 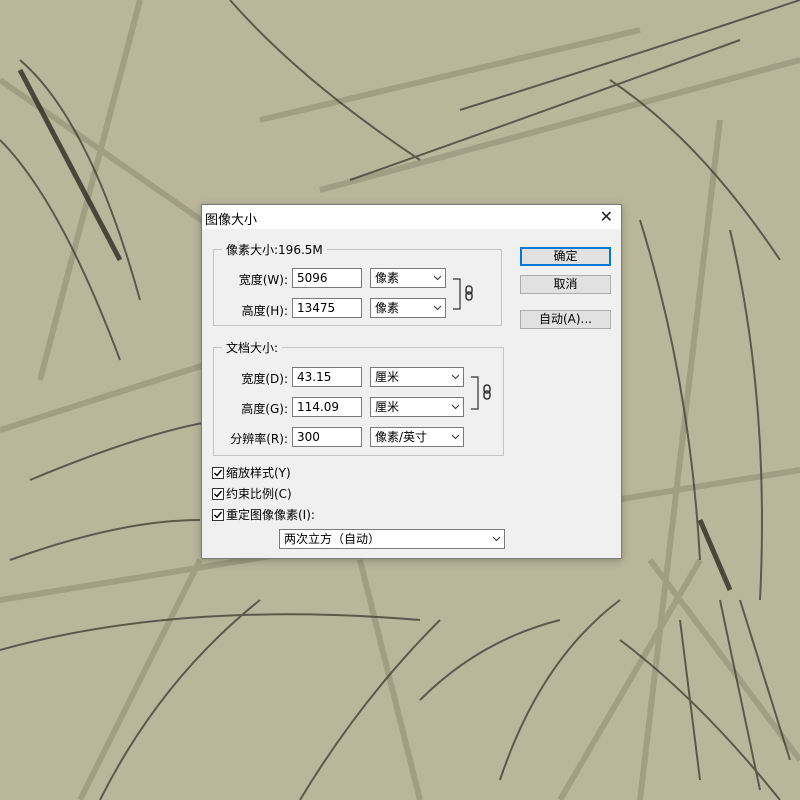 What do you see at coordinates (481, 393) in the screenshot?
I see `document-link-chain-icon` at bounding box center [481, 393].